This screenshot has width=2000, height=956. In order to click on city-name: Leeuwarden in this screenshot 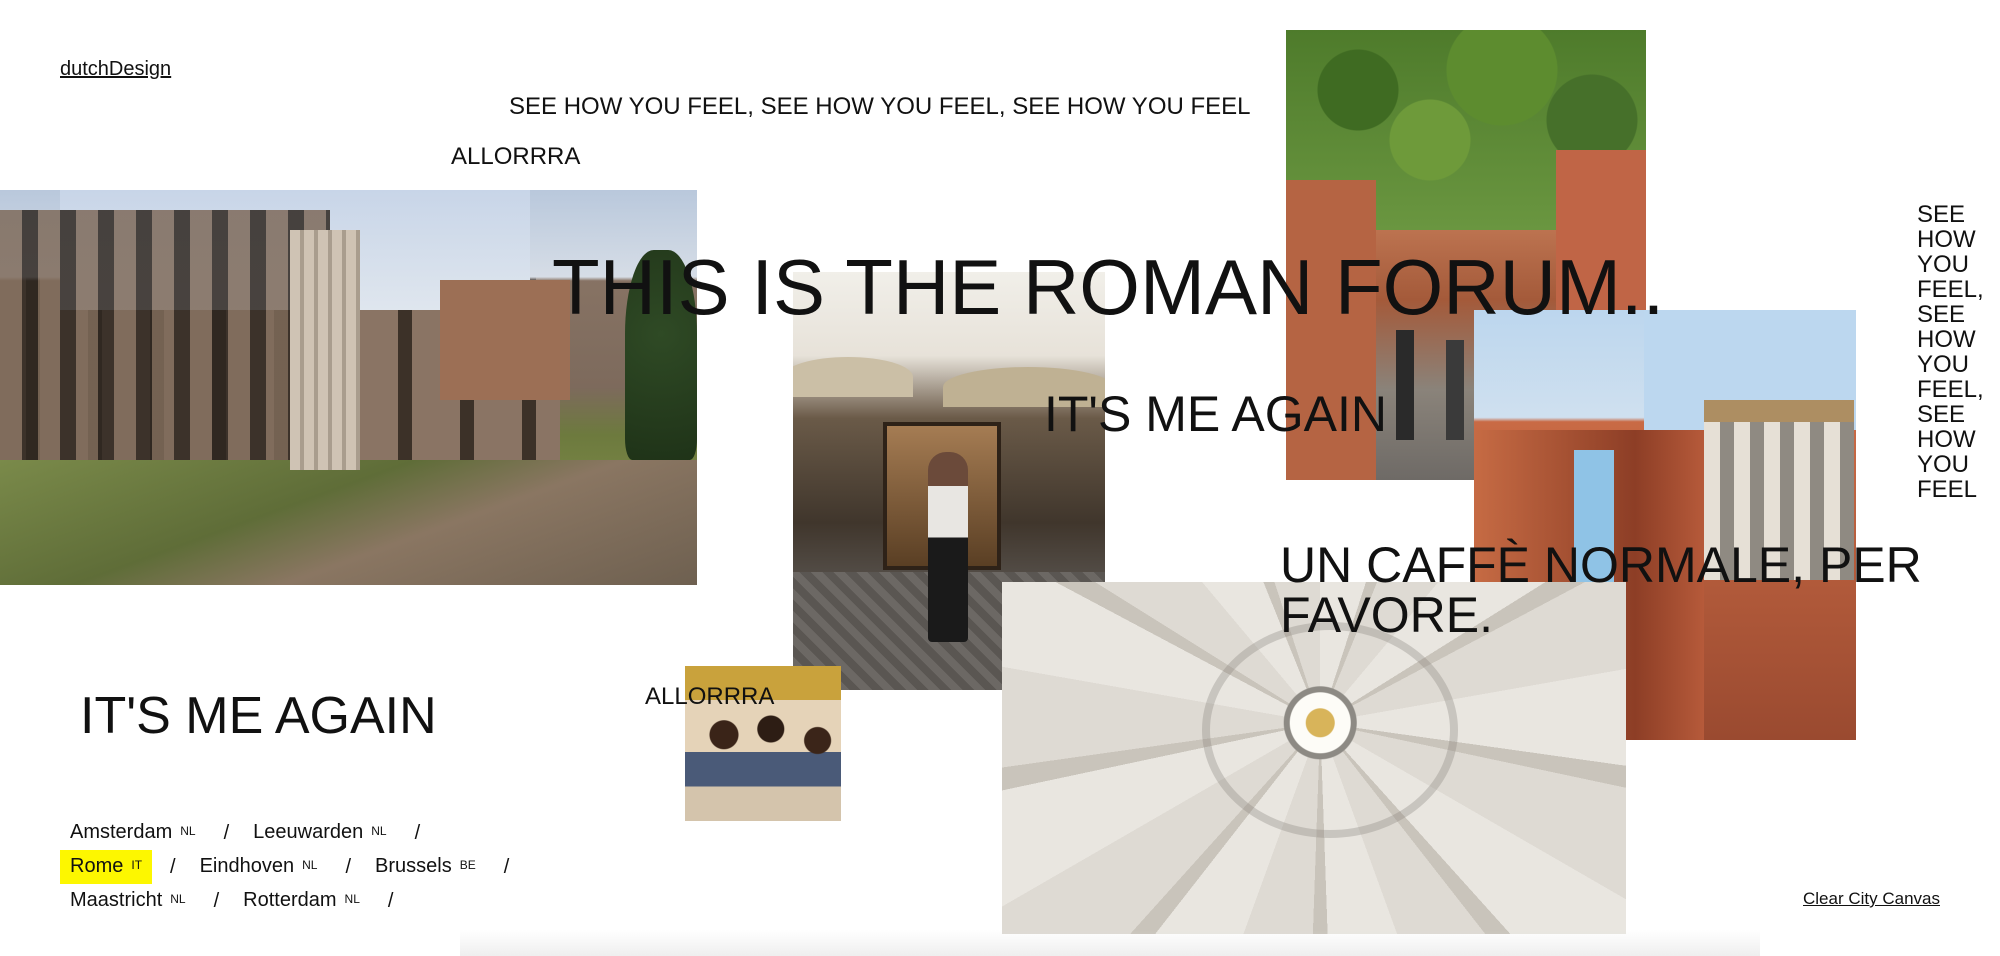, I will do `click(308, 832)`.